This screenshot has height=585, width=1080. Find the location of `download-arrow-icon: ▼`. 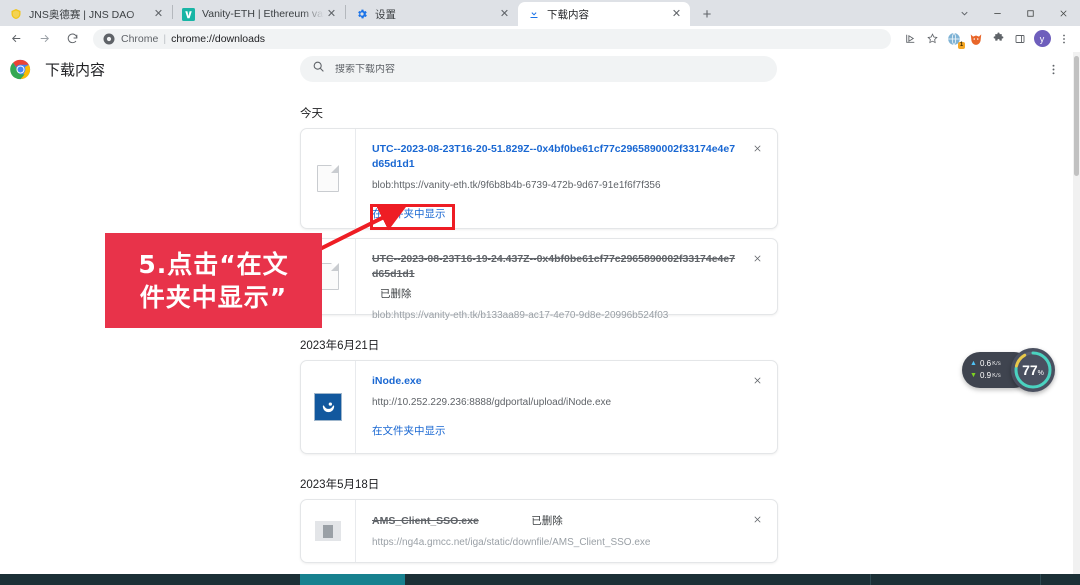

download-arrow-icon: ▼ is located at coordinates (973, 375).